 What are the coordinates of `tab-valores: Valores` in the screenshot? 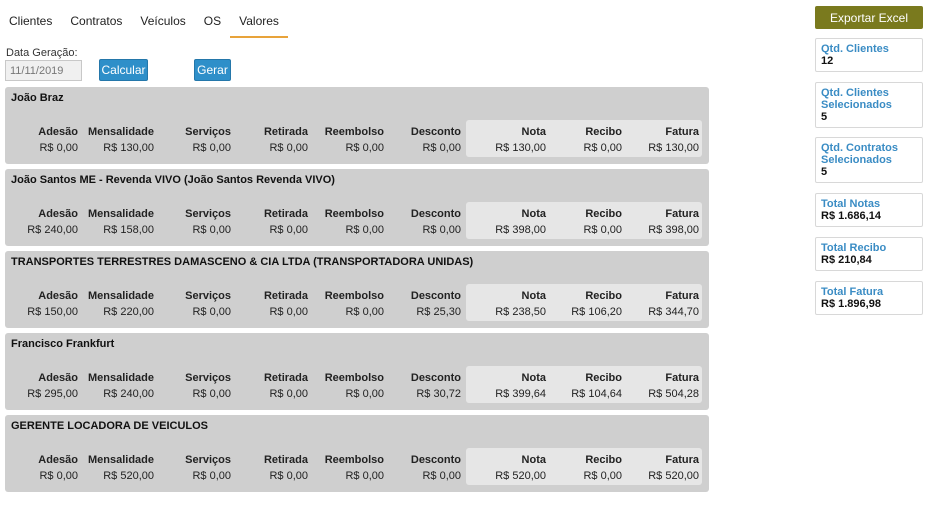 It's located at (259, 22).